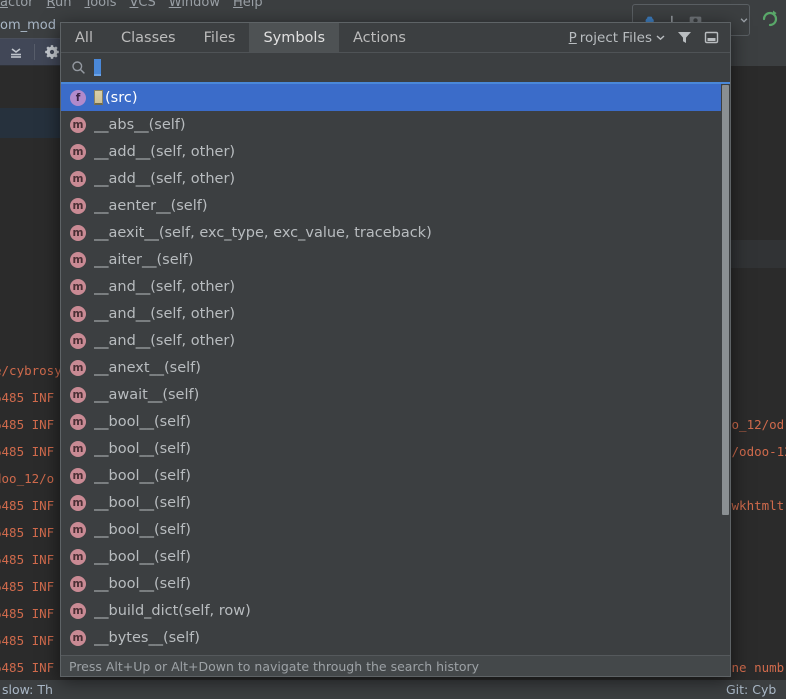  What do you see at coordinates (395, 394) in the screenshot?
I see `list-item: m __await__(self)` at bounding box center [395, 394].